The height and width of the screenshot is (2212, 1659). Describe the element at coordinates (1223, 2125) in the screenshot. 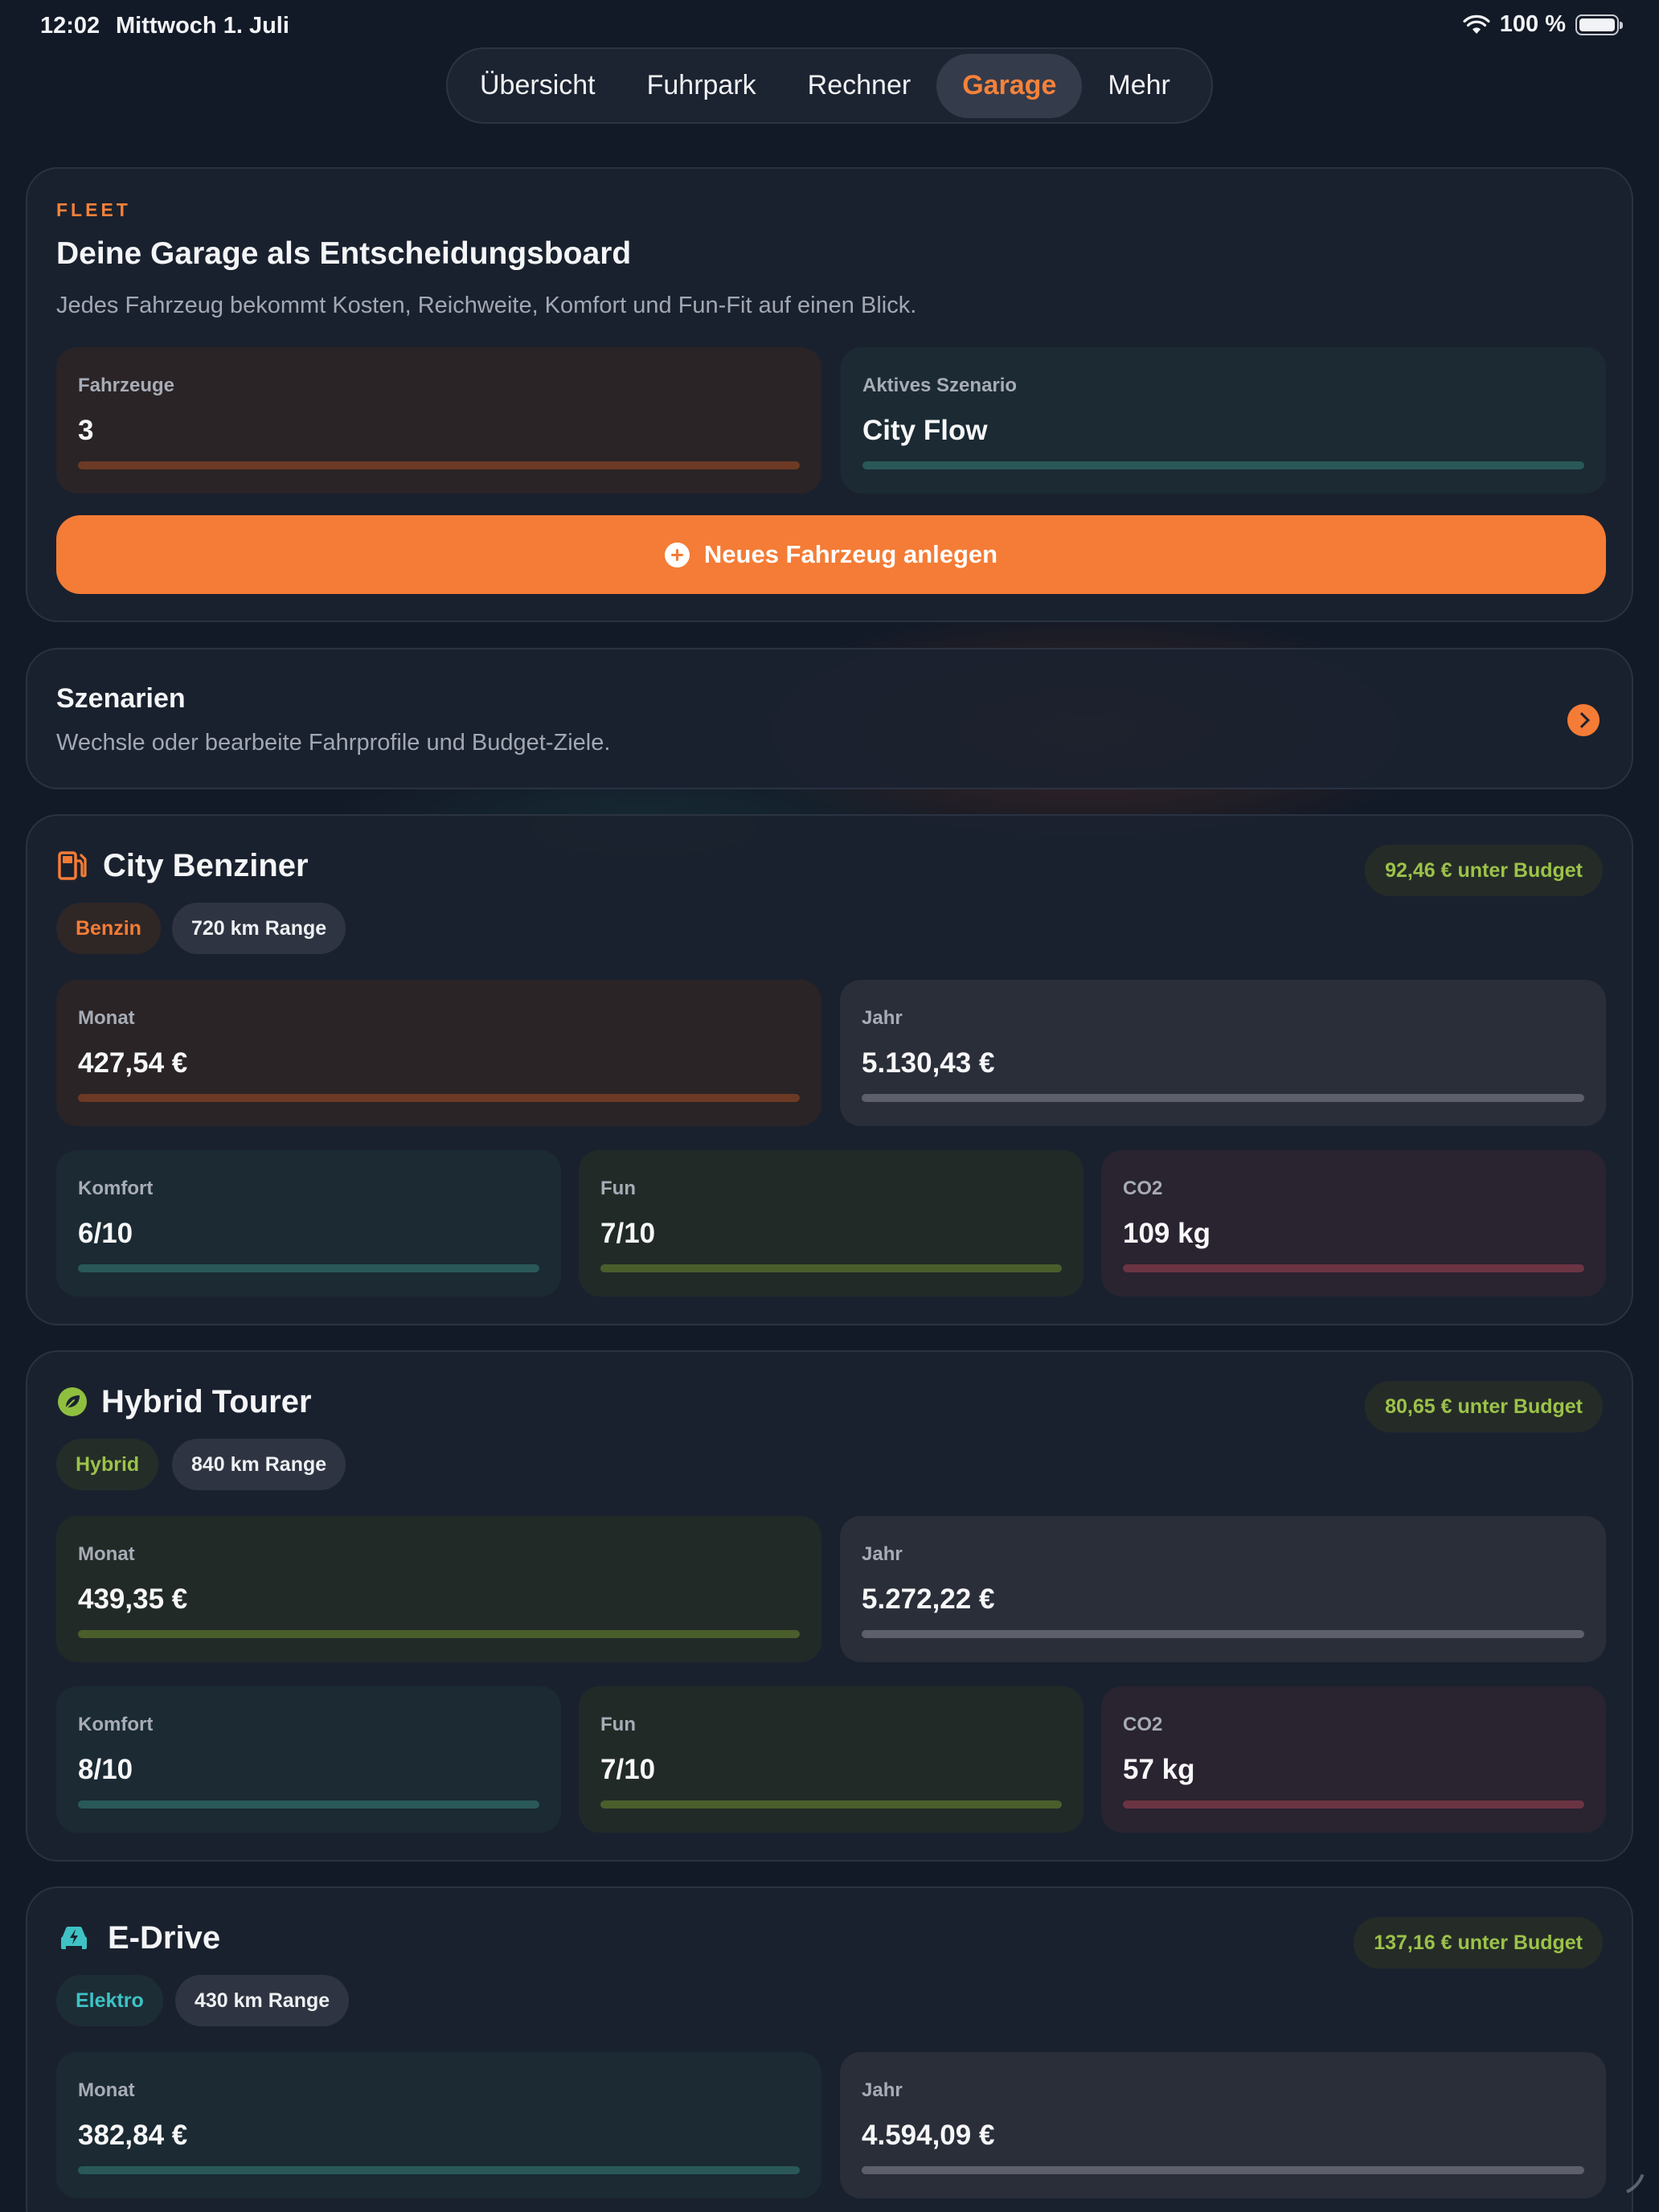

I see `yearly-cost-tile: Jahr 4.594,09 €` at that location.